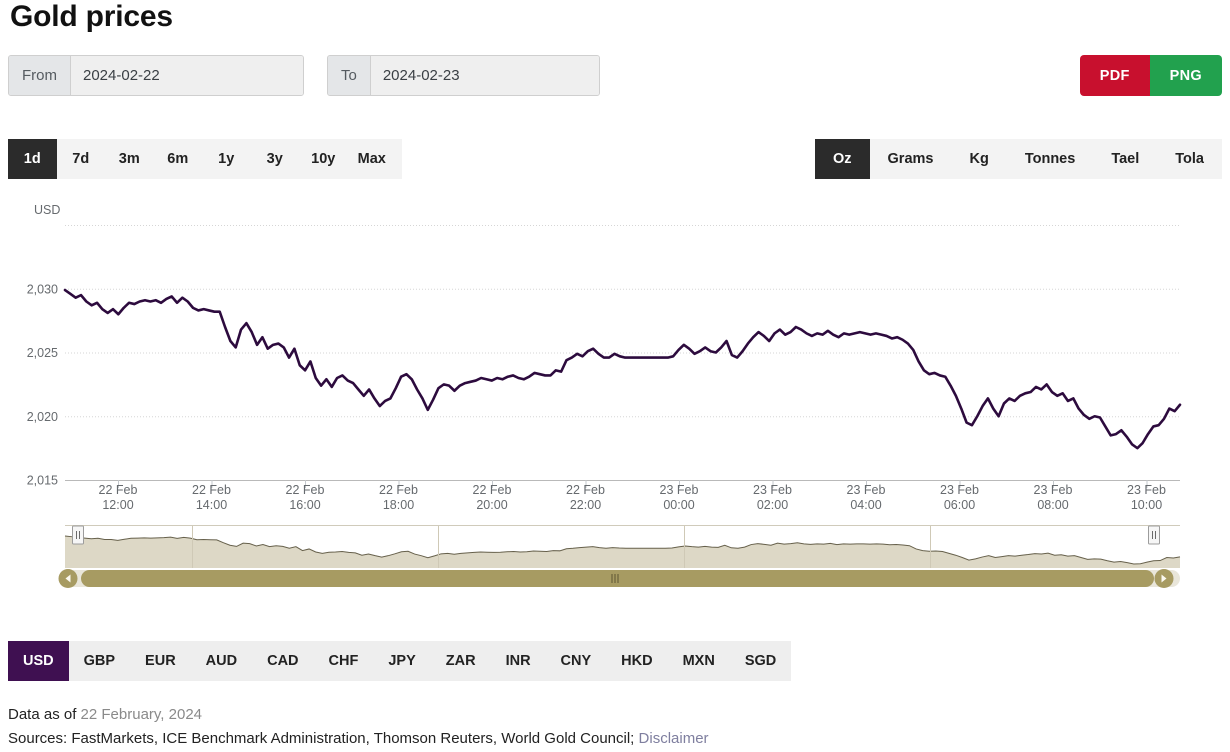 This screenshot has width=1230, height=752. Describe the element at coordinates (38, 661) in the screenshot. I see `currency-tab-usd: USD` at that location.